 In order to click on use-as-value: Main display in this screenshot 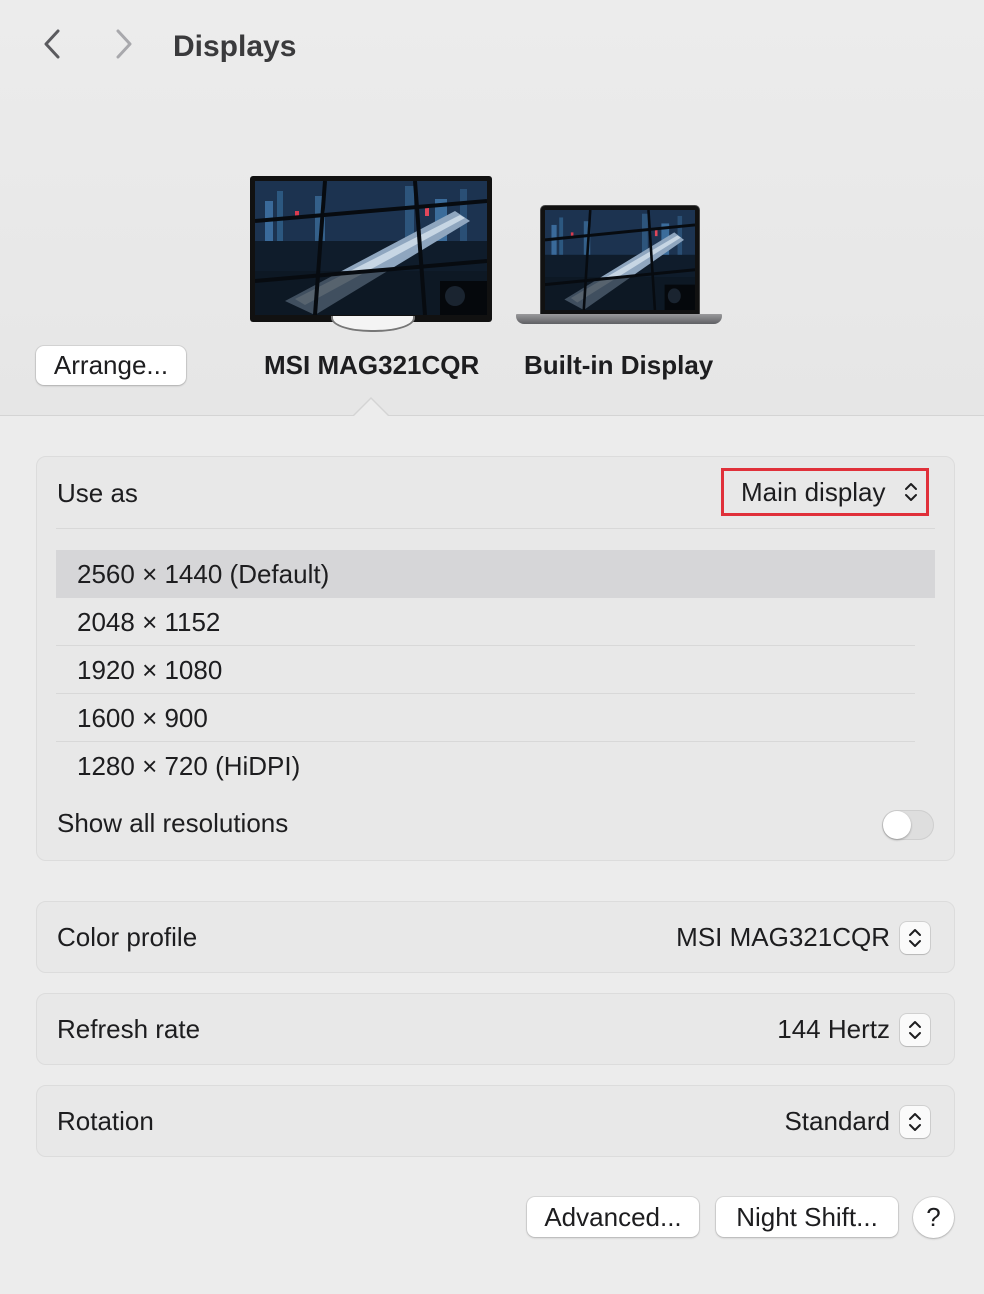, I will do `click(813, 491)`.